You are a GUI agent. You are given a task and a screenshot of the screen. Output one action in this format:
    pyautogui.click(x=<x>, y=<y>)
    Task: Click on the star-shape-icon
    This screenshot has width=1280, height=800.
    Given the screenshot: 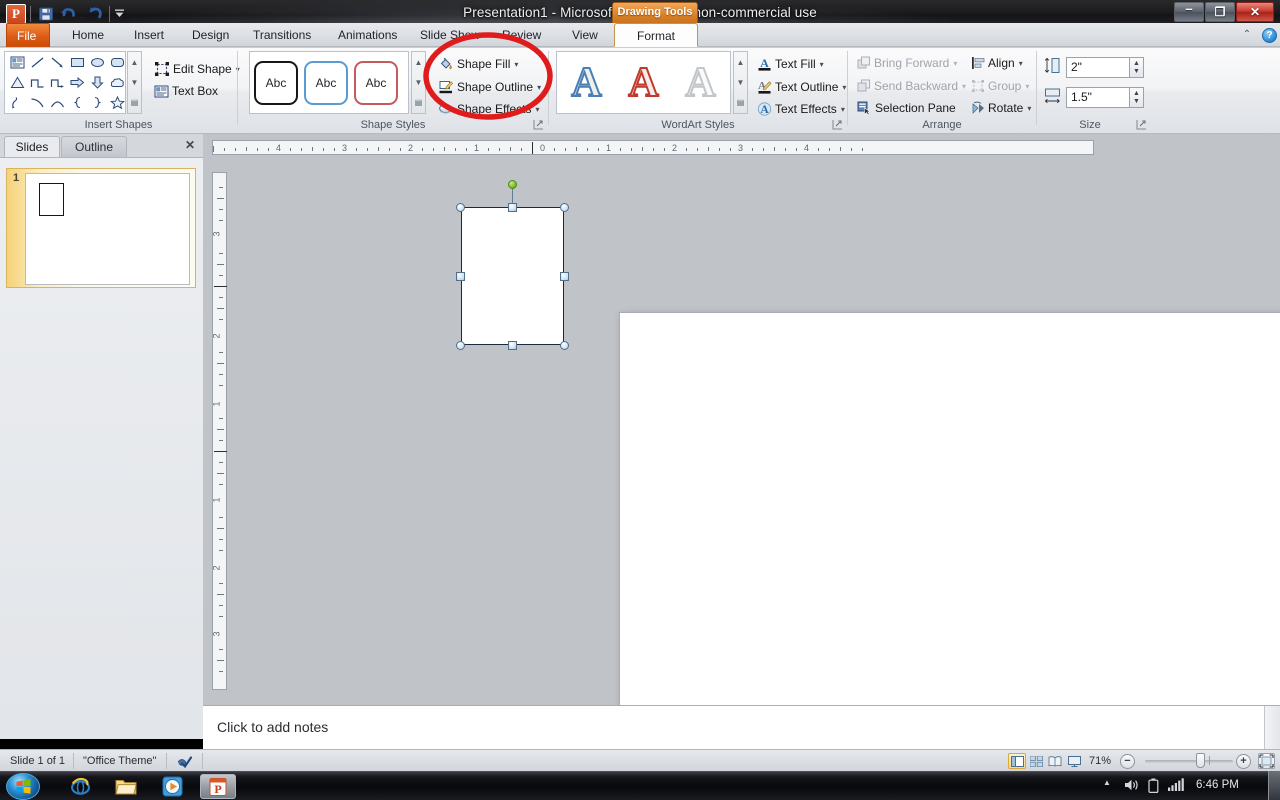 What is the action you would take?
    pyautogui.click(x=117, y=102)
    